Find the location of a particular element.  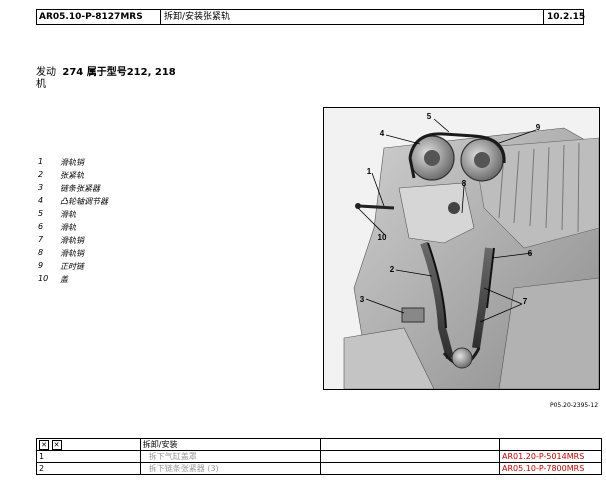

callout-2: 2 is located at coordinates (392, 269).